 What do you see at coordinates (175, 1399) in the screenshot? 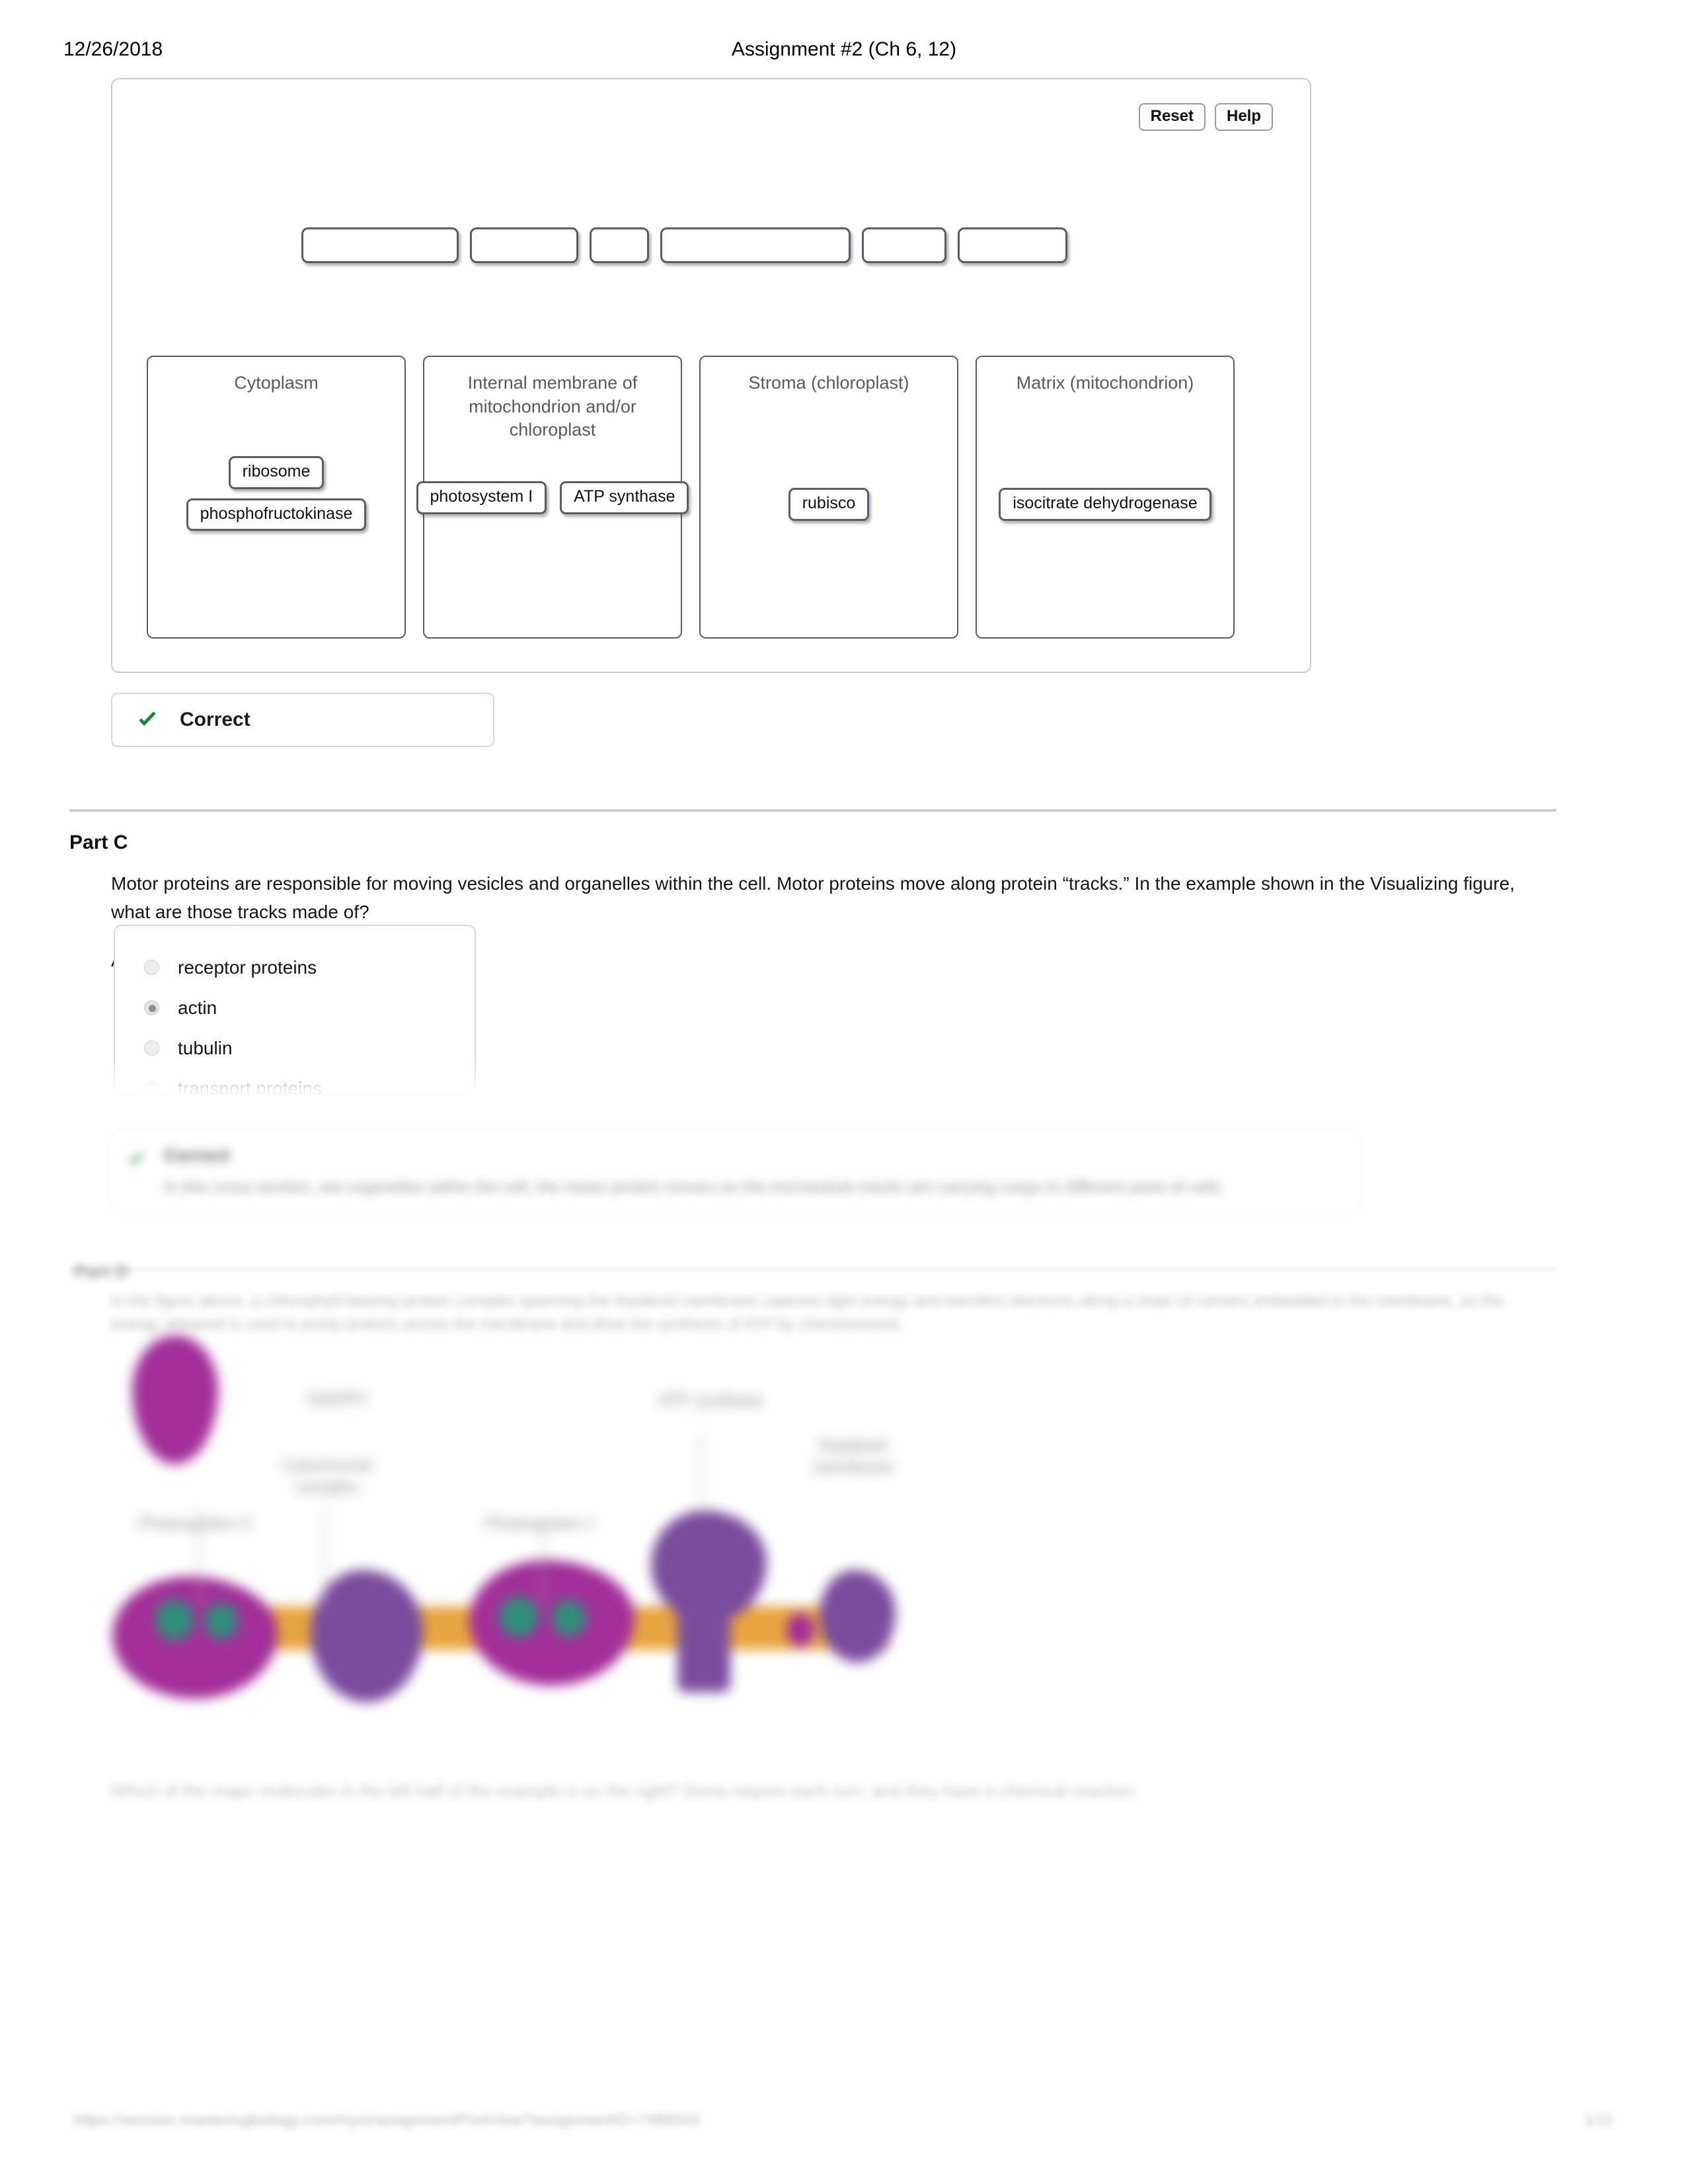
I see `nadph-molecule-blob` at bounding box center [175, 1399].